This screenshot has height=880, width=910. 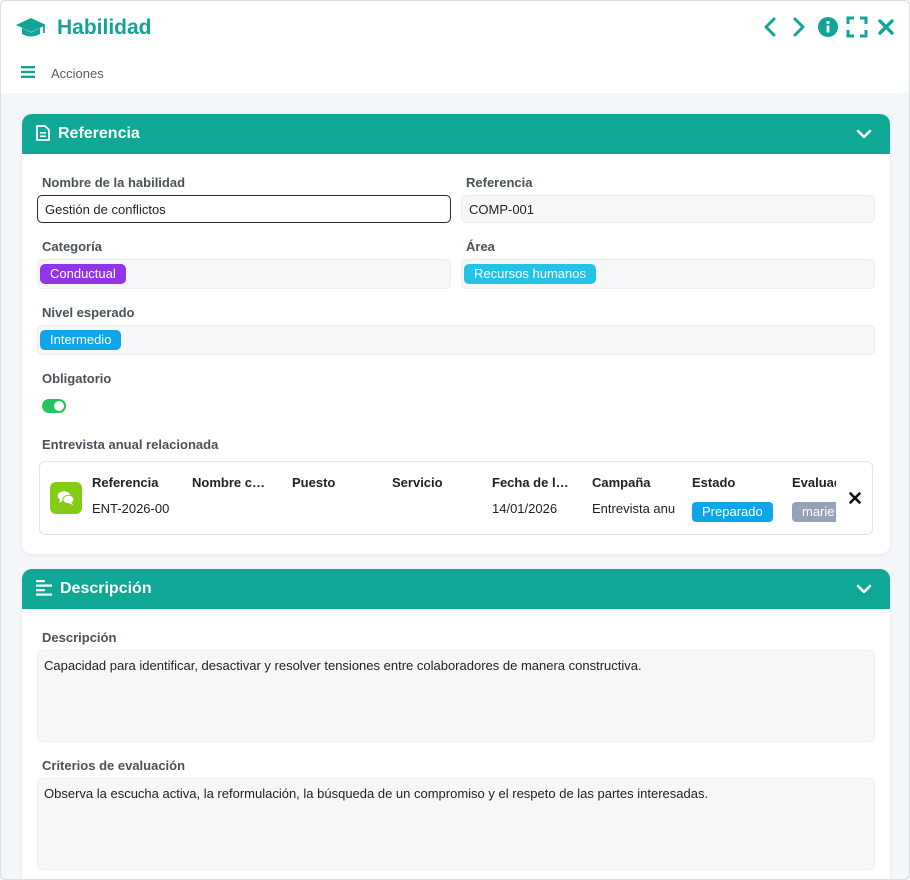 I want to click on nombre-input: Gestión de conflictos, so click(x=244, y=209).